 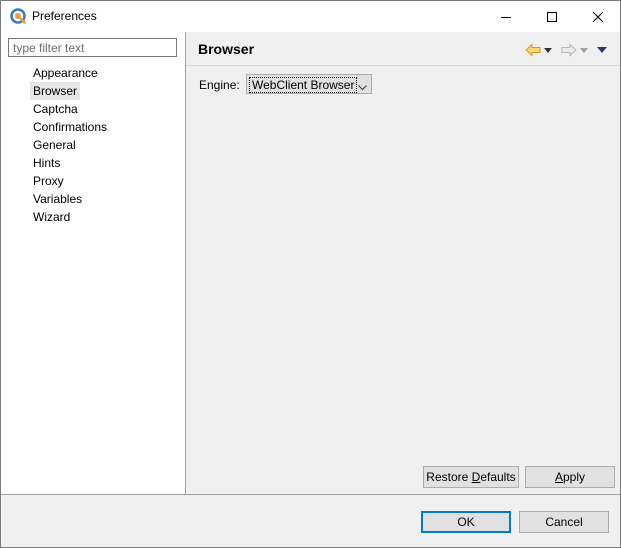 I want to click on back-button, so click(x=533, y=50).